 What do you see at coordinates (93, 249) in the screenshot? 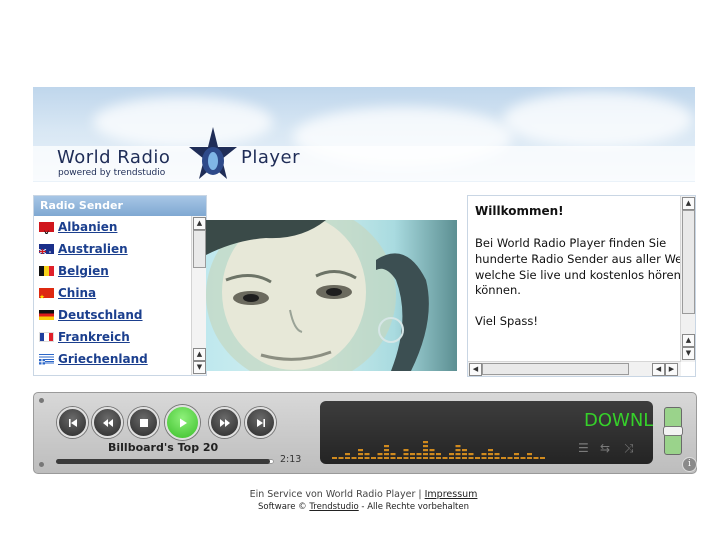
I see `country-link-australien: Australien` at bounding box center [93, 249].